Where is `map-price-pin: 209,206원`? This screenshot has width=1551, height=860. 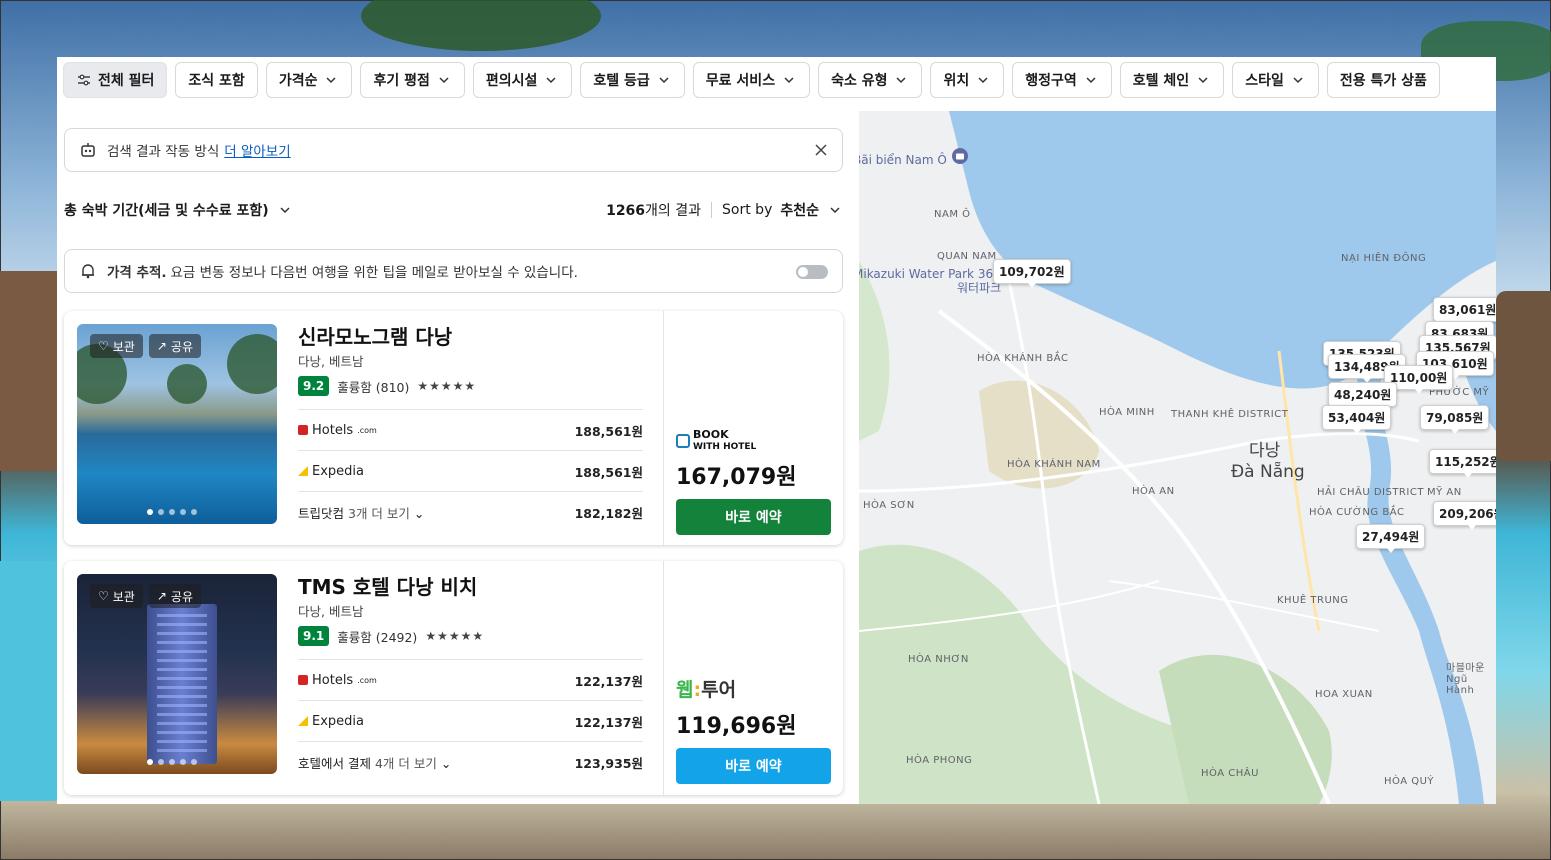 map-price-pin: 209,206원 is located at coordinates (1464, 515).